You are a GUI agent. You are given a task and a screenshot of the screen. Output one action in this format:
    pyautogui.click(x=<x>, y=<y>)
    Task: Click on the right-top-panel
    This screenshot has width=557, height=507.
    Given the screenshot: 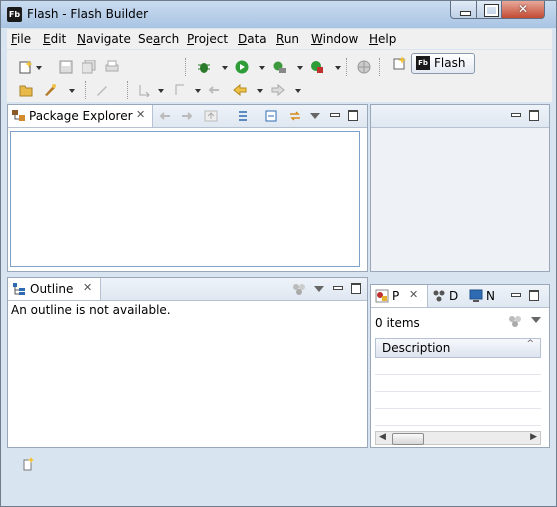 What is the action you would take?
    pyautogui.click(x=460, y=188)
    